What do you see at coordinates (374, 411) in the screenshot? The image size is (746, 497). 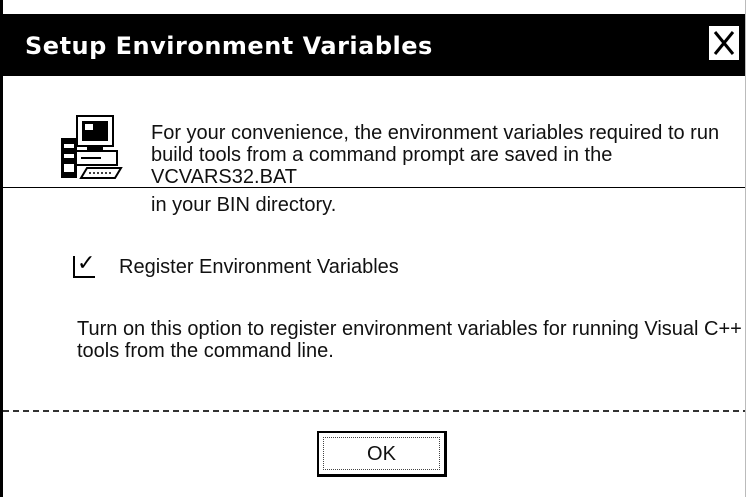 I see `separator-line` at bounding box center [374, 411].